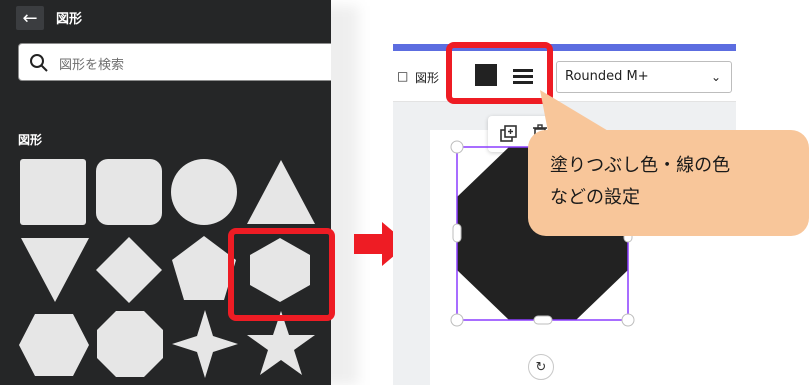 The image size is (811, 385). I want to click on diamond-shape, so click(129, 270).